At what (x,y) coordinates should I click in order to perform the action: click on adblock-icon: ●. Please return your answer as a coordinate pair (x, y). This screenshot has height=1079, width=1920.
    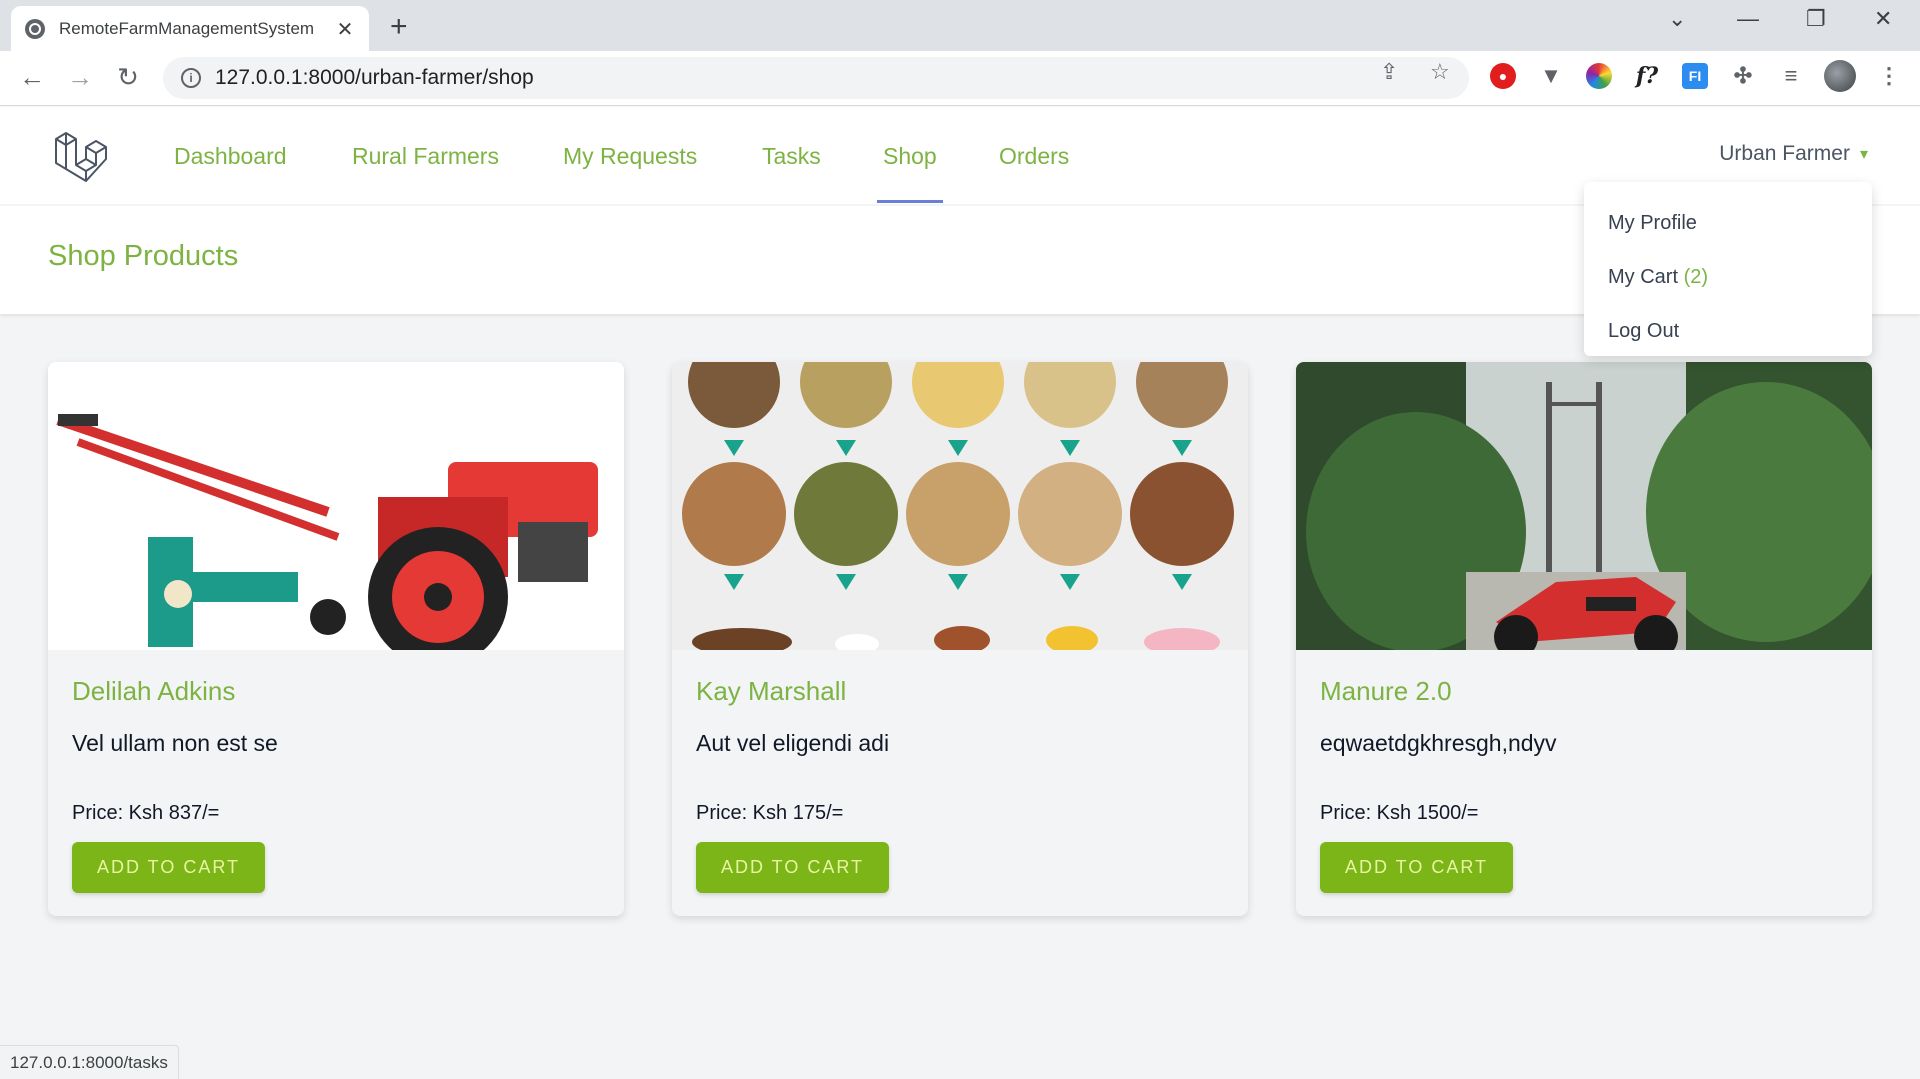
    Looking at the image, I should click on (1503, 76).